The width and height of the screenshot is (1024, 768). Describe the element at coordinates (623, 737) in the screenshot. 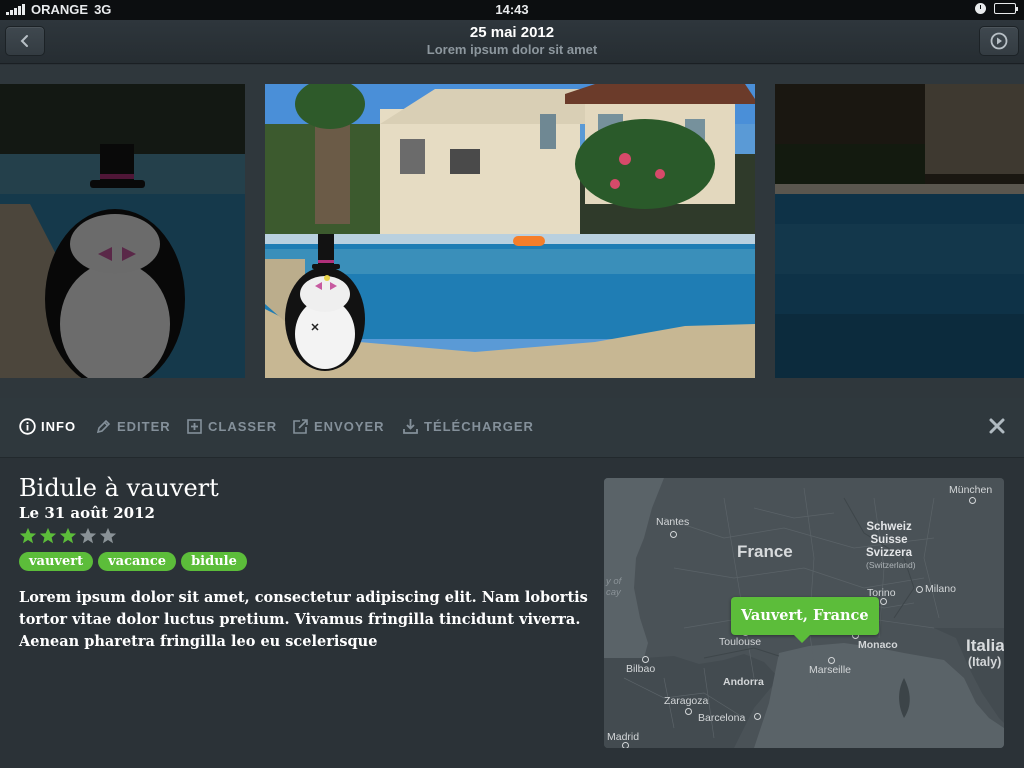

I see `map-city-madrid: Madrid` at that location.